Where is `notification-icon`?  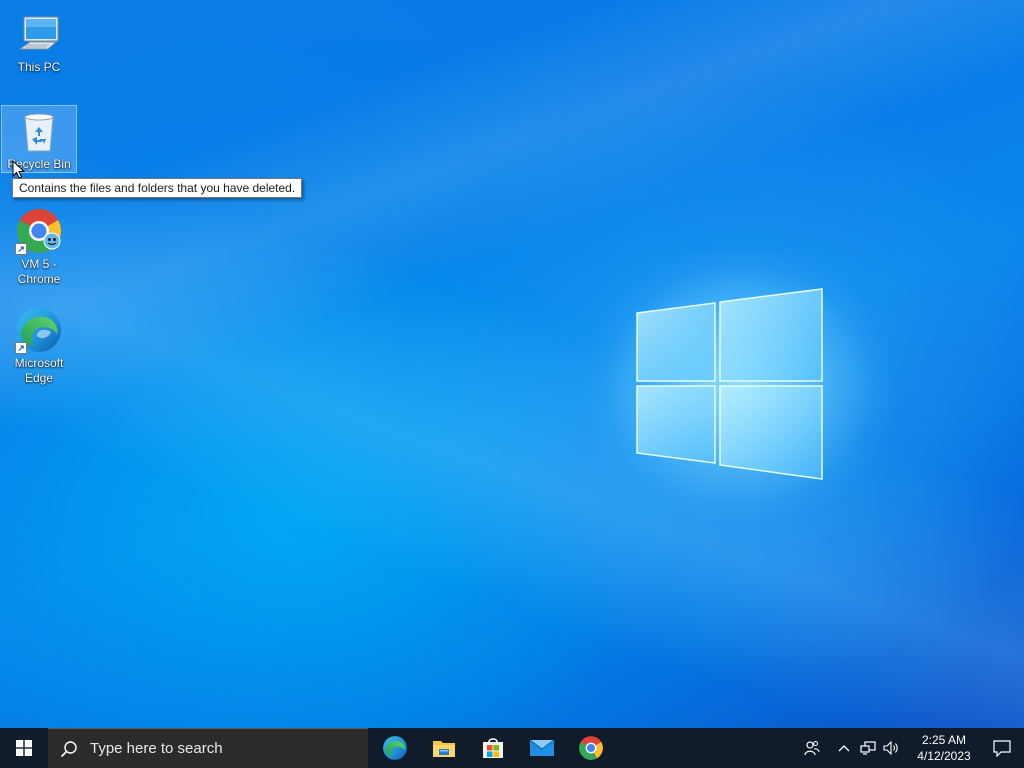 notification-icon is located at coordinates (1002, 748).